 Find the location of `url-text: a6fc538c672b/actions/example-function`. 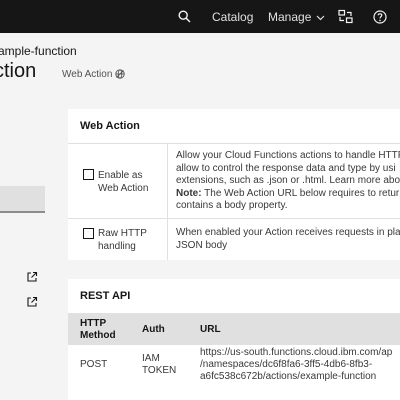

url-text: a6fc538c672b/actions/example-function is located at coordinates (288, 376).